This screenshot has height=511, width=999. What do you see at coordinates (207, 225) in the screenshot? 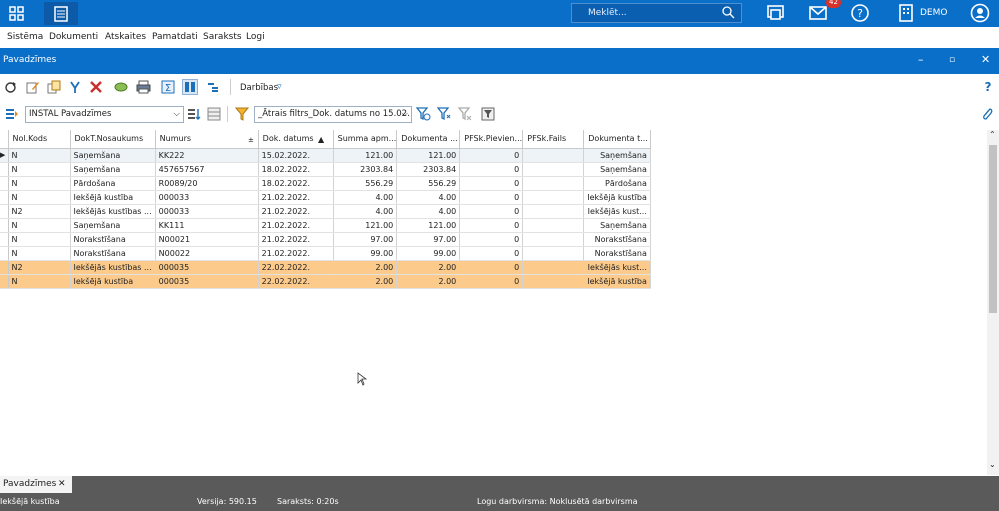
I see `table-cell: KK111` at bounding box center [207, 225].